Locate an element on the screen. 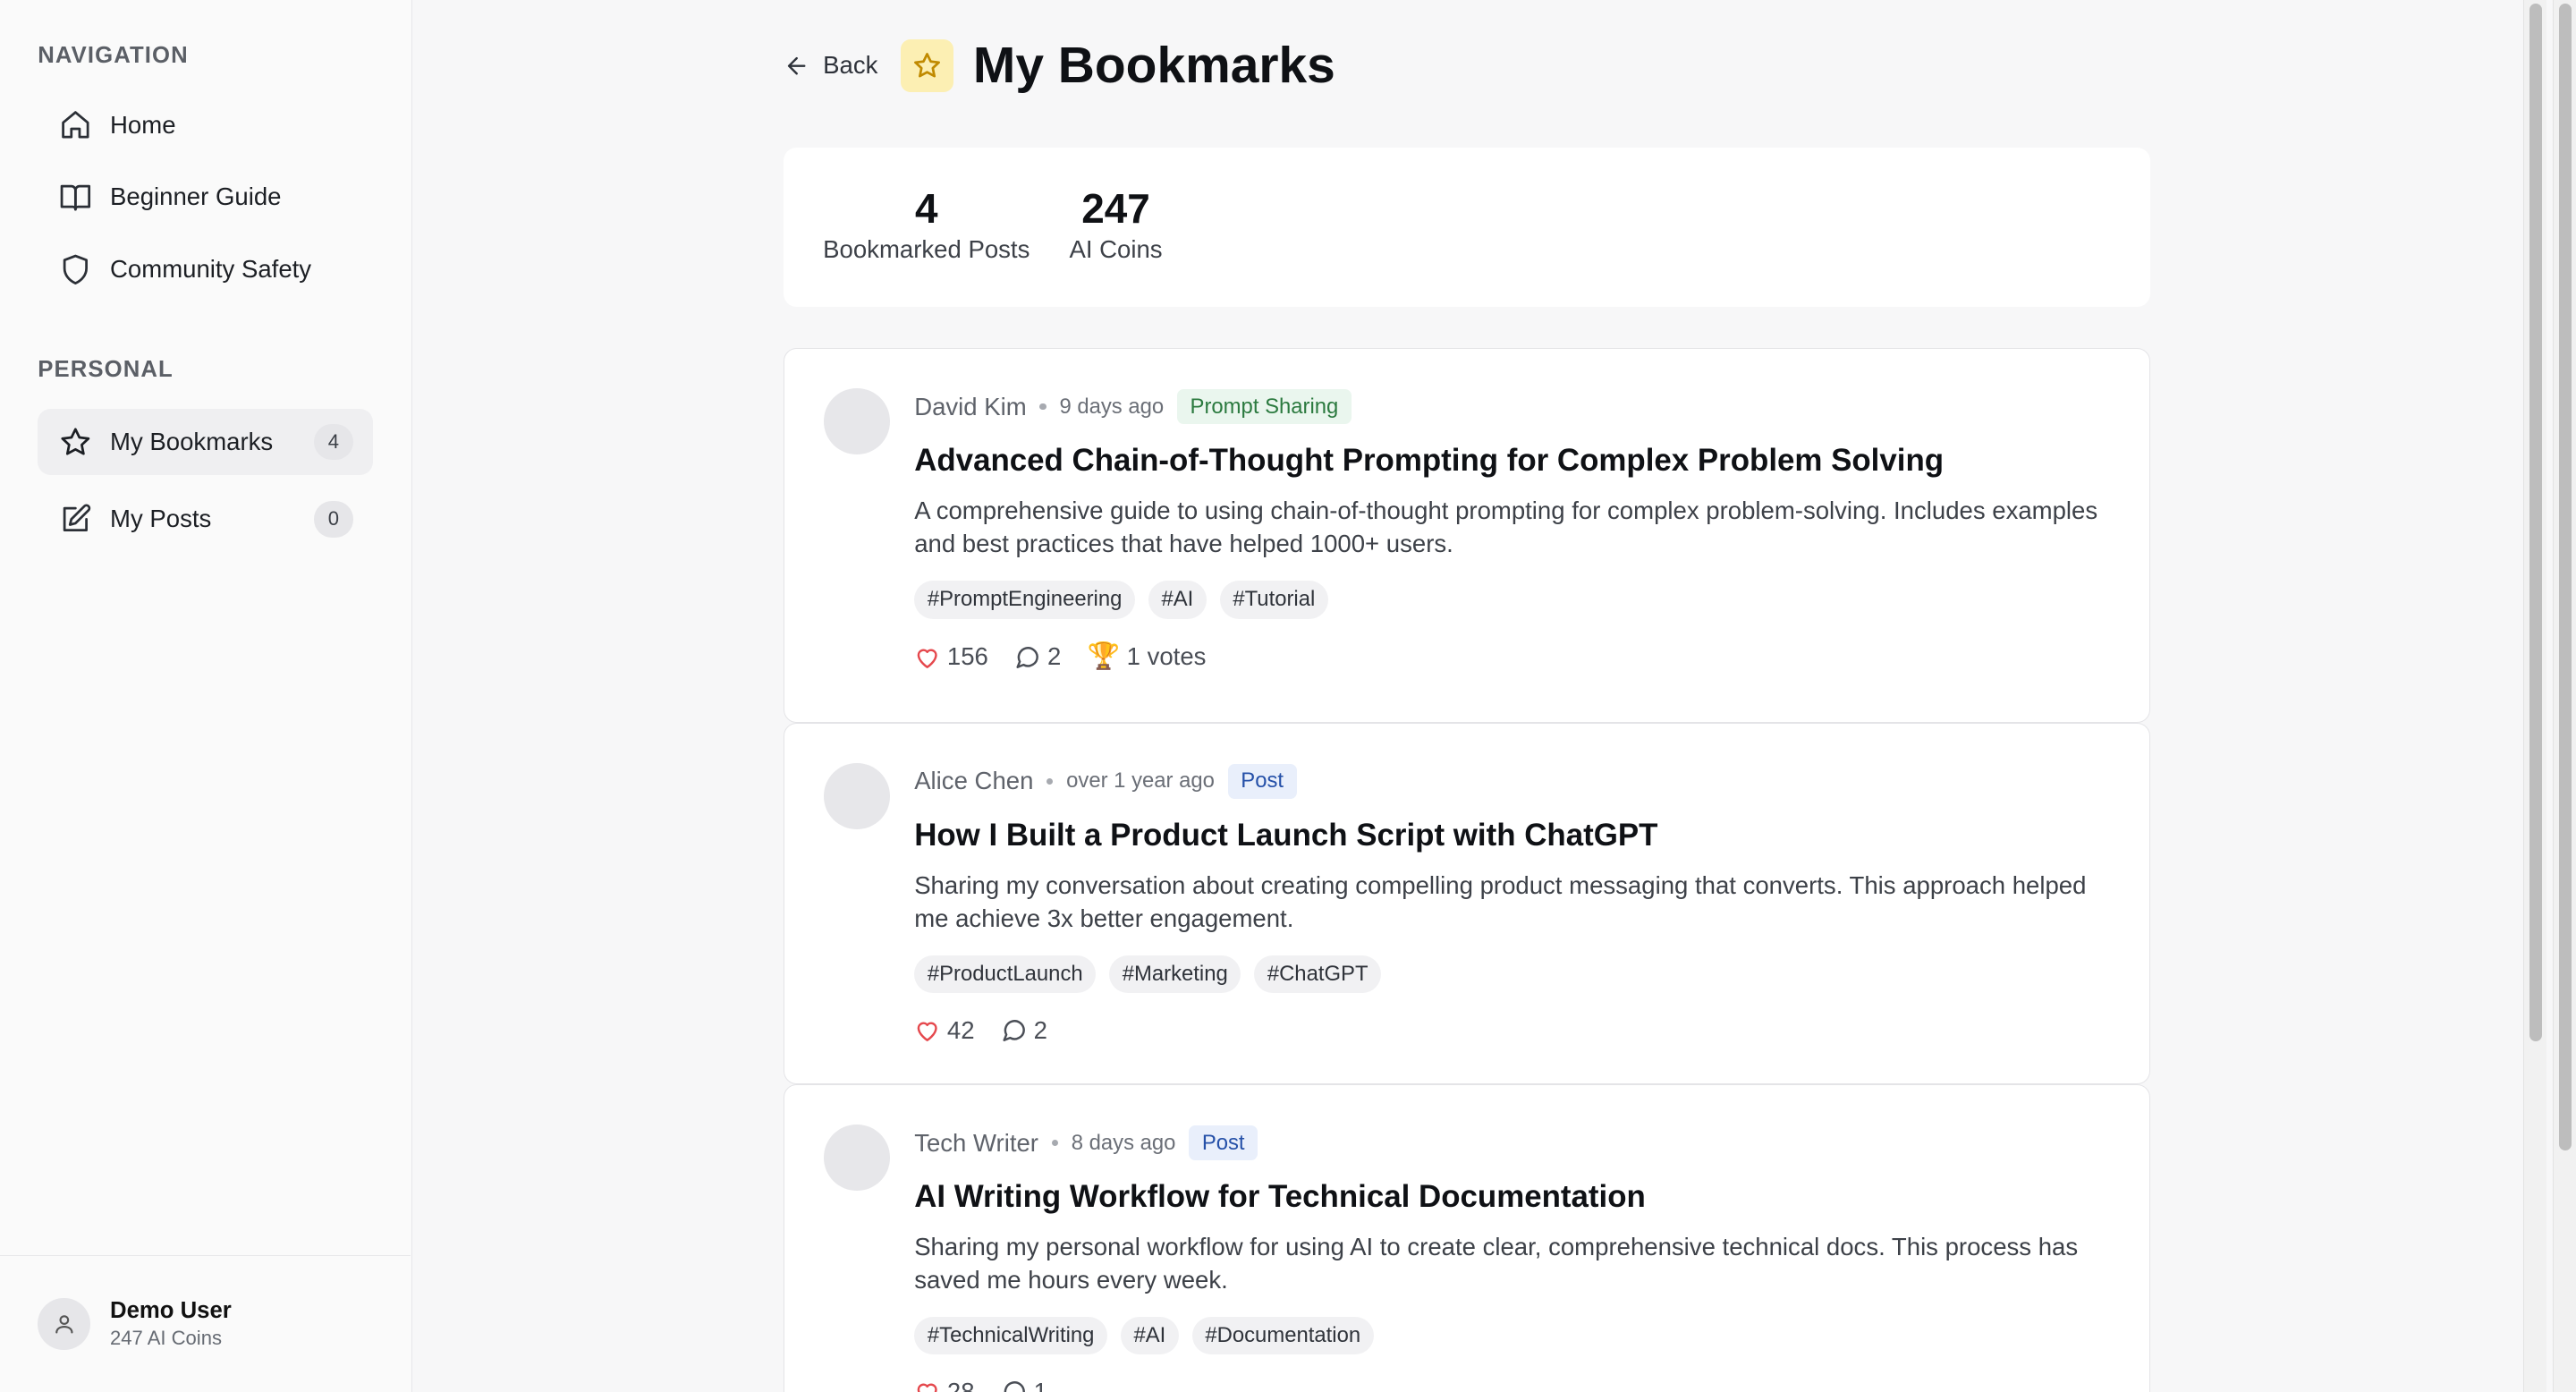 The width and height of the screenshot is (2576, 1392). like-count: 42 is located at coordinates (960, 1030).